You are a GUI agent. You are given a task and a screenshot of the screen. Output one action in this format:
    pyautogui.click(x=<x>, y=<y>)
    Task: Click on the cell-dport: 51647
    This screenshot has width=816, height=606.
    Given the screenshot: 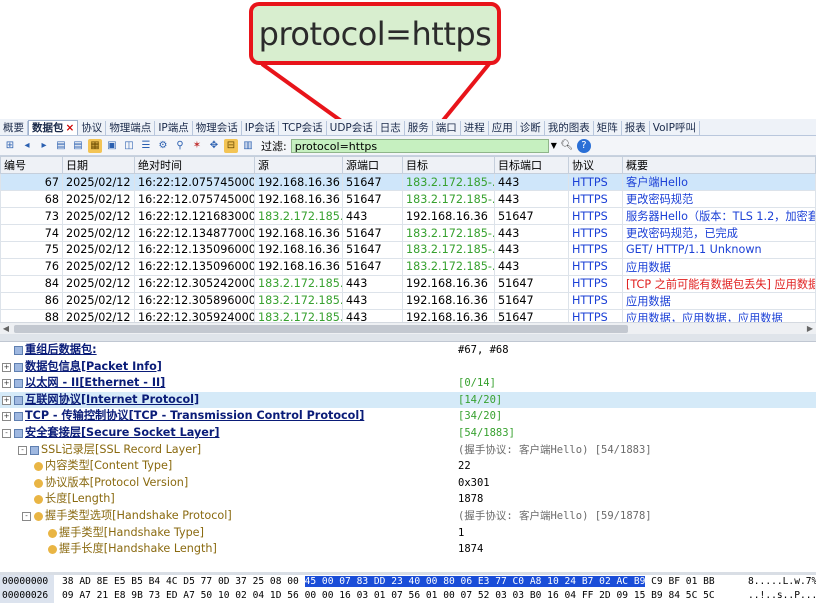 What is the action you would take?
    pyautogui.click(x=531, y=216)
    